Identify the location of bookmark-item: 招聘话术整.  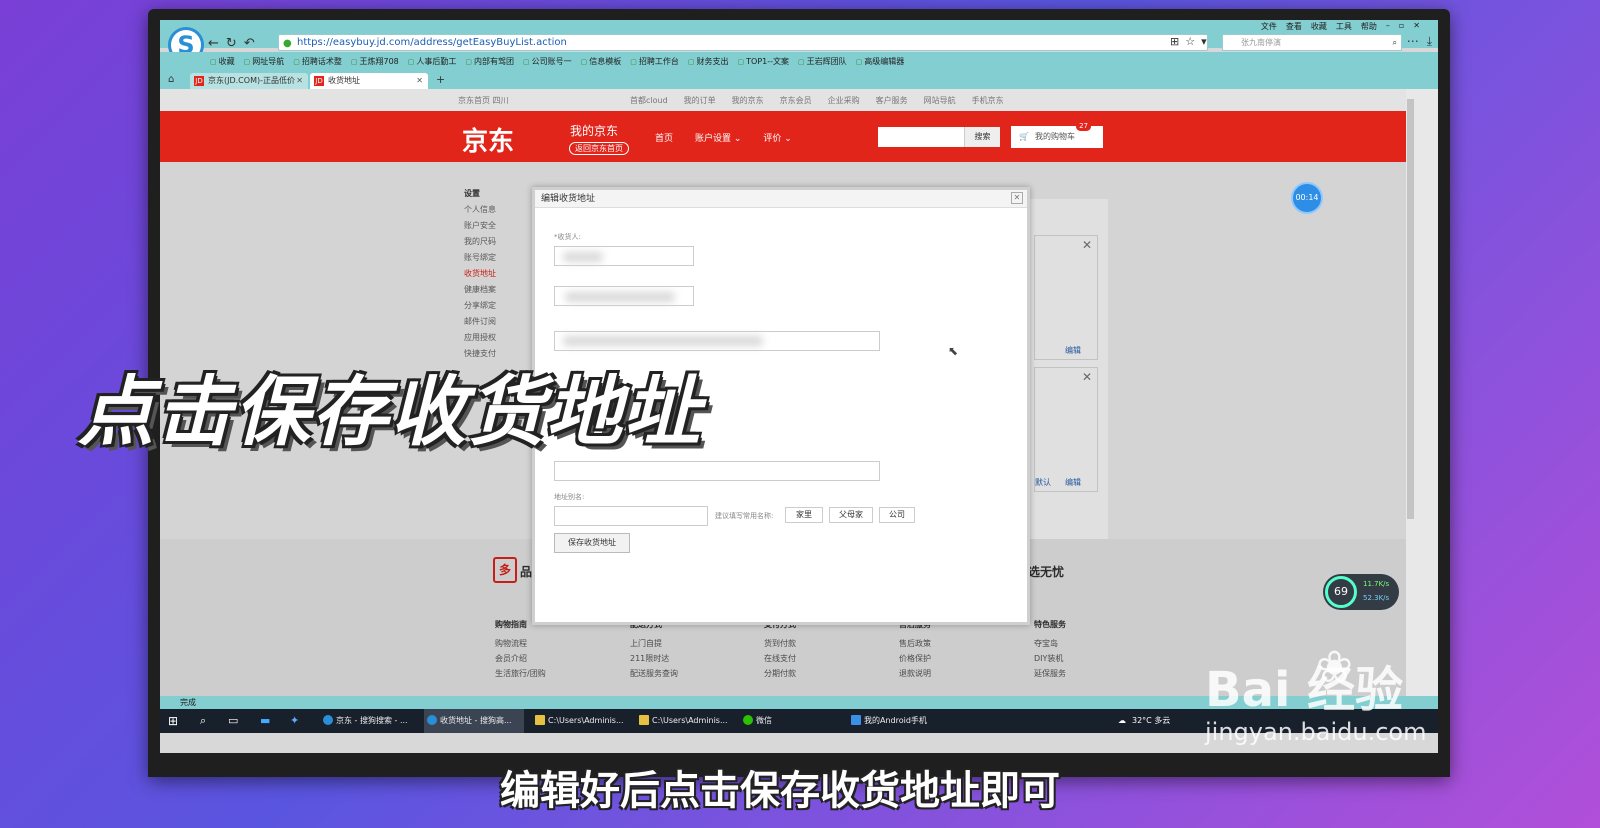
(317, 62).